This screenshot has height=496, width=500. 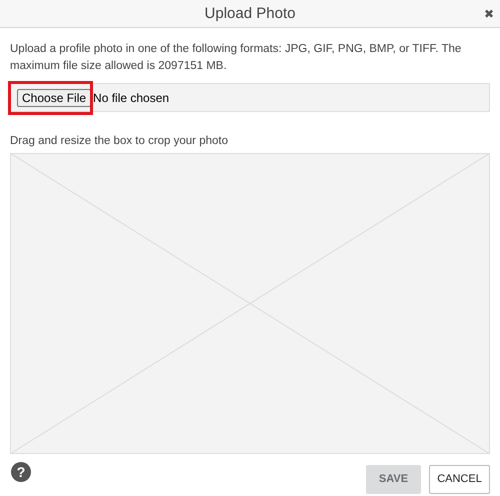 What do you see at coordinates (250, 97) in the screenshot?
I see `file-input: Choose File No file chosen` at bounding box center [250, 97].